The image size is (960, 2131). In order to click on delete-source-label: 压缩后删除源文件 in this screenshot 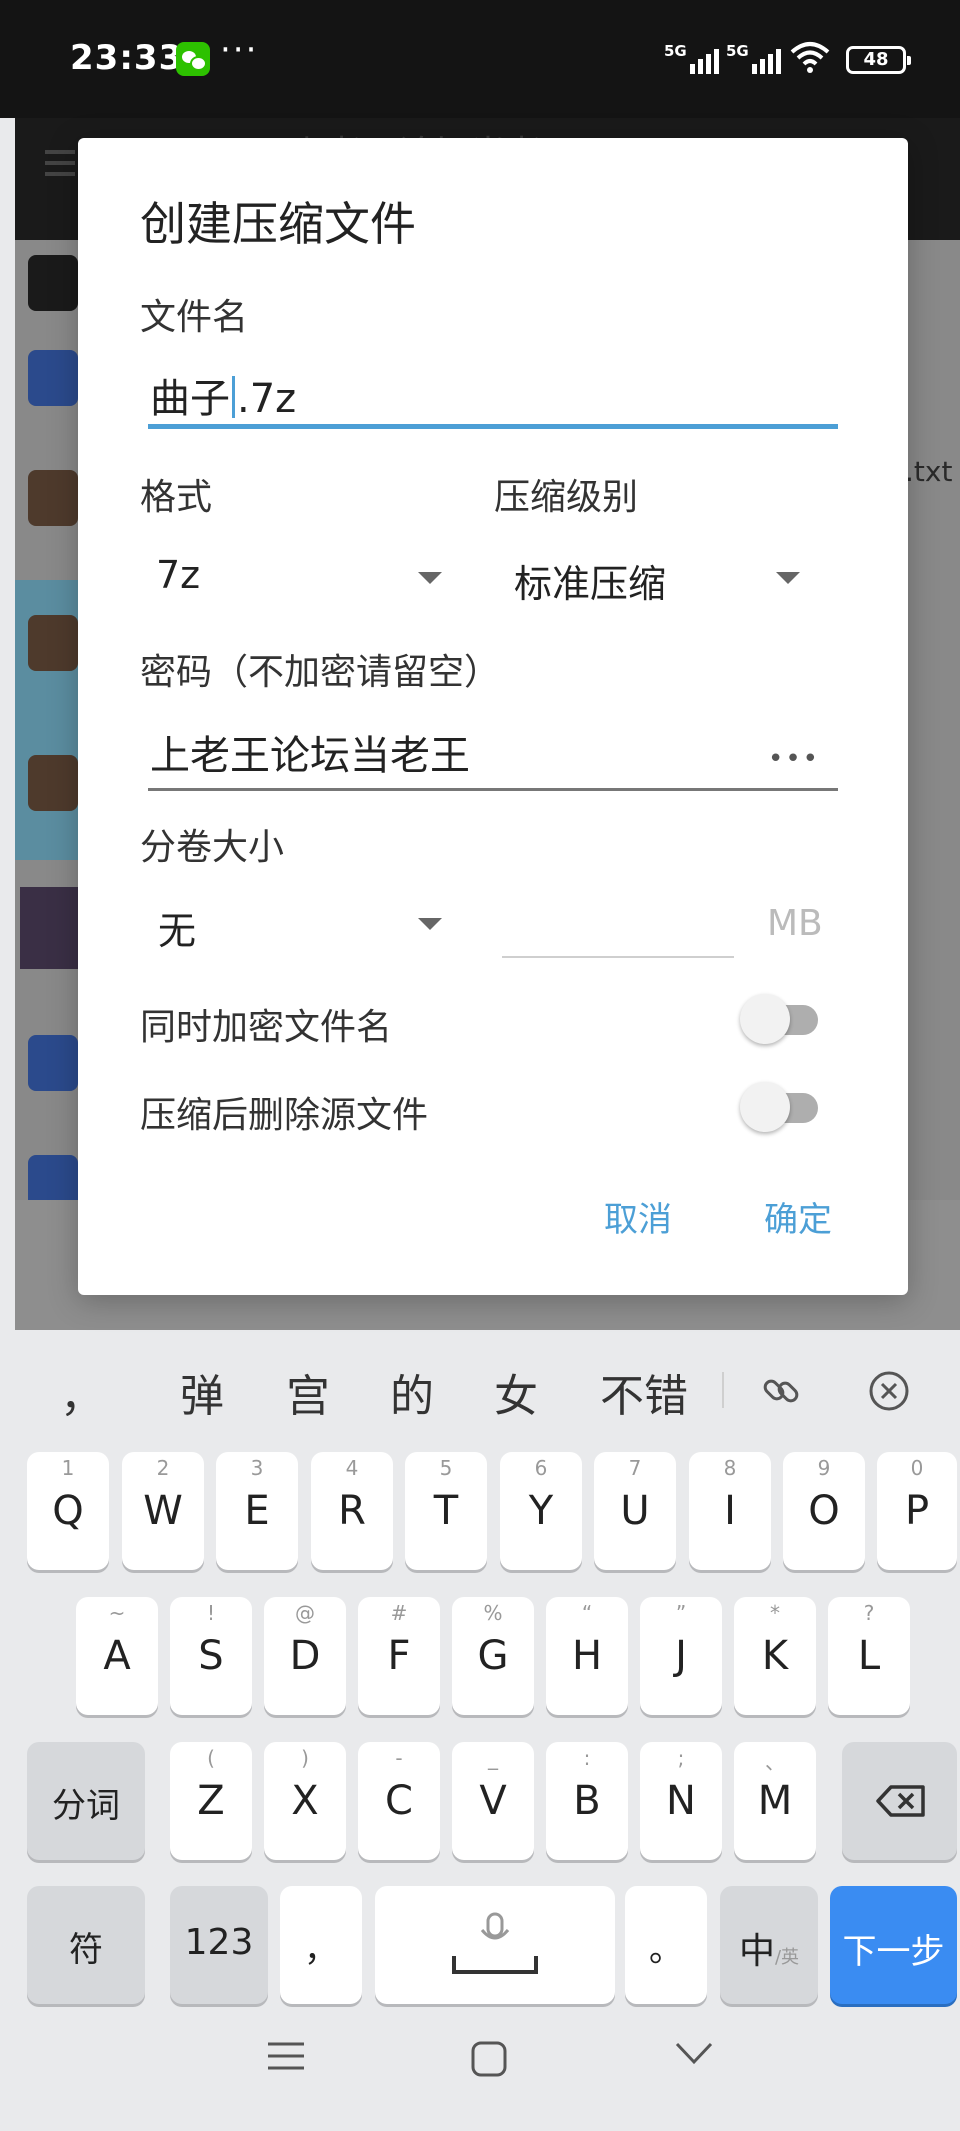, I will do `click(284, 1115)`.